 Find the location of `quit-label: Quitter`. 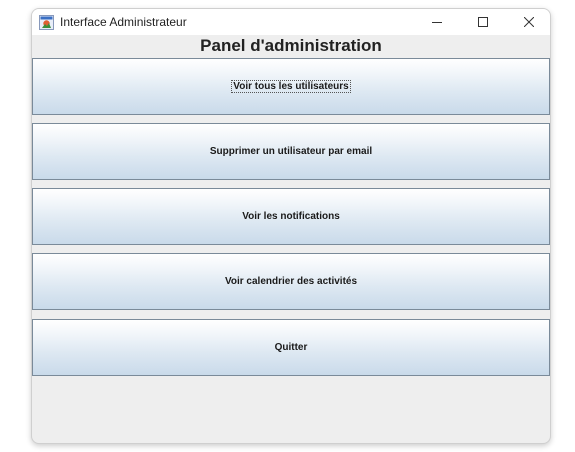

quit-label: Quitter is located at coordinates (291, 347).